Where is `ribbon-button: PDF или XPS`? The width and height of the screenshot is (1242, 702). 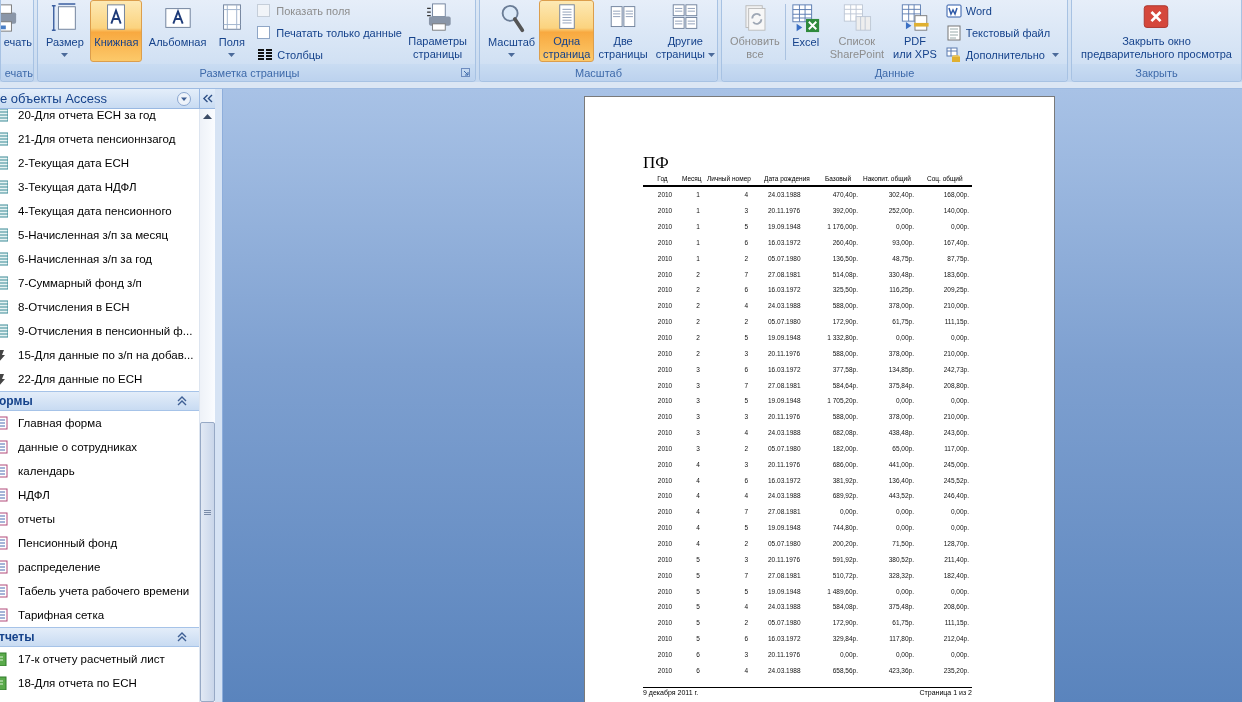
ribbon-button: PDF или XPS is located at coordinates (915, 31).